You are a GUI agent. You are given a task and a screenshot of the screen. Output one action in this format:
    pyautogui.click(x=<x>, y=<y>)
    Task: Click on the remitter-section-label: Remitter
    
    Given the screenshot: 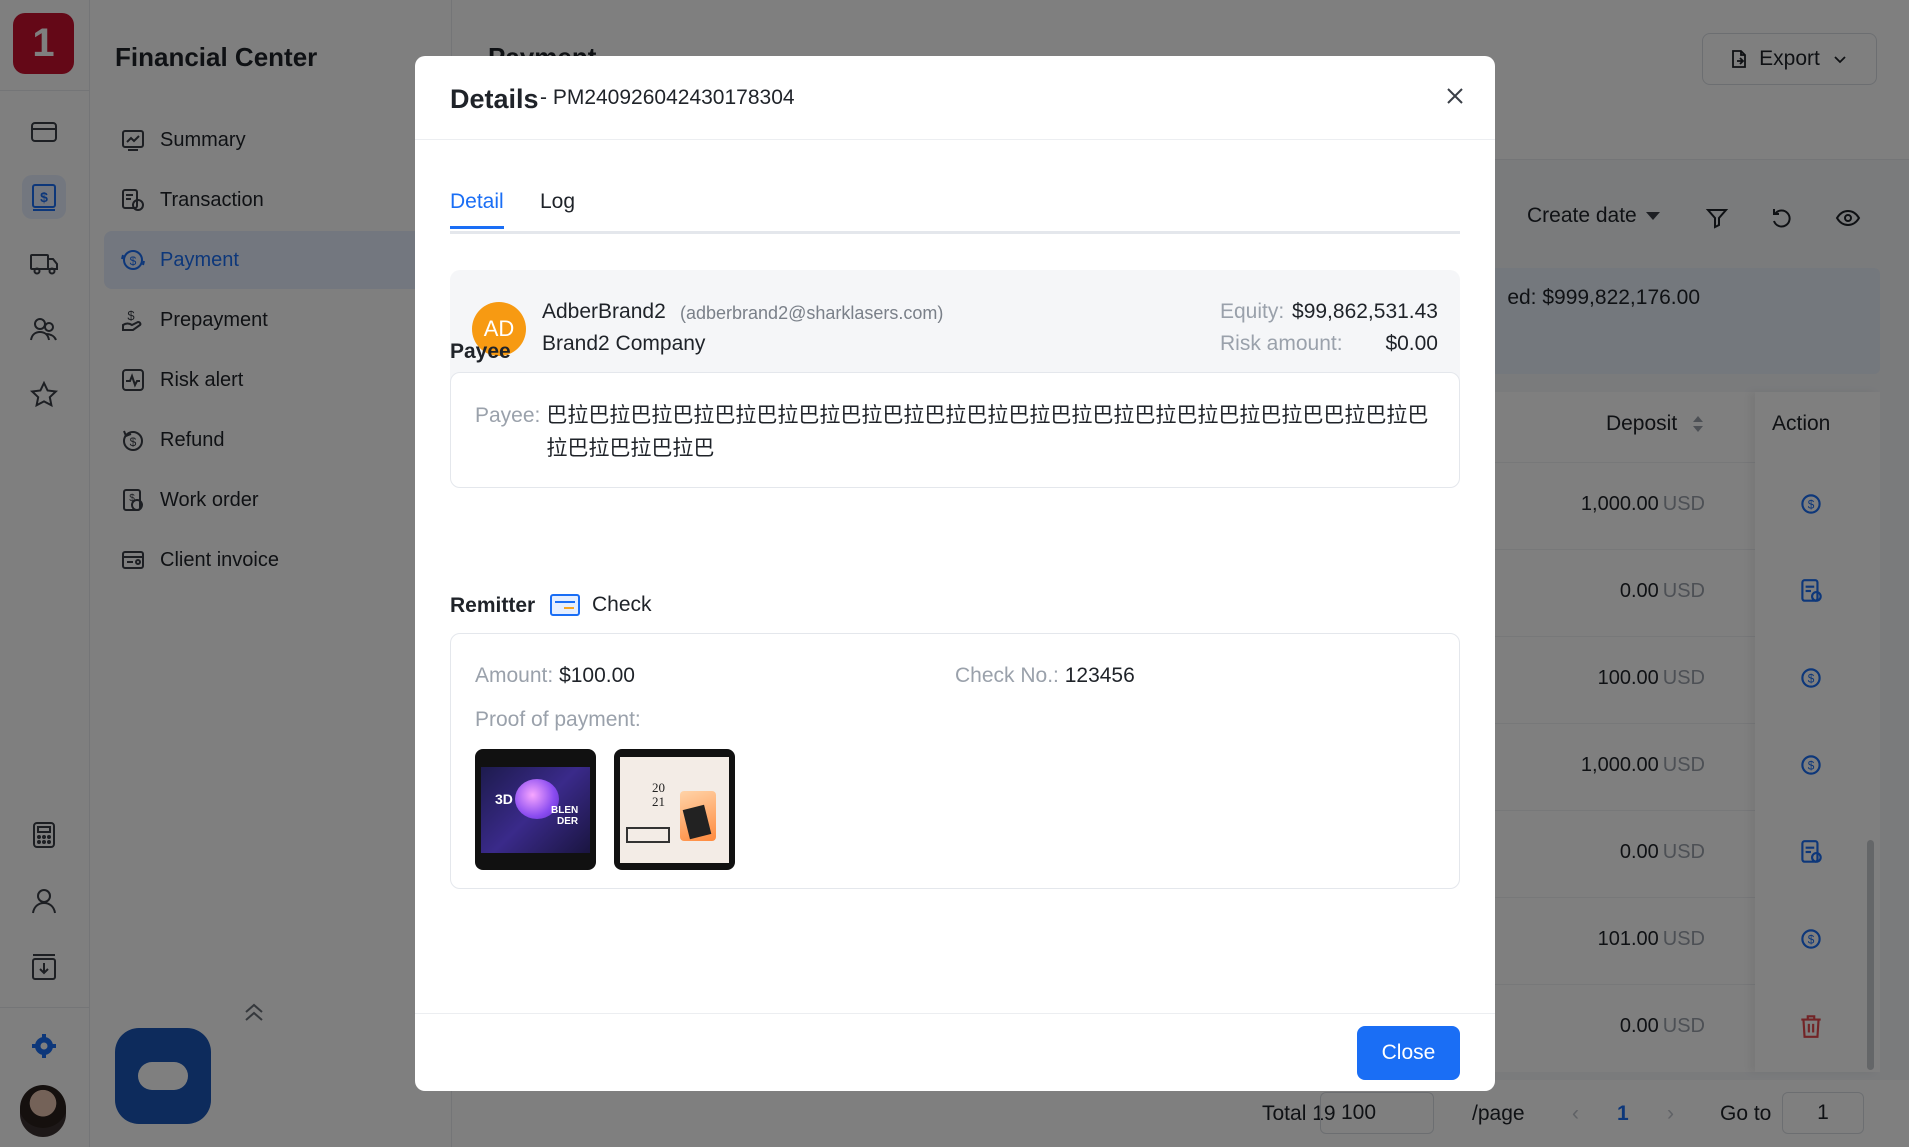 What is the action you would take?
    pyautogui.click(x=493, y=605)
    